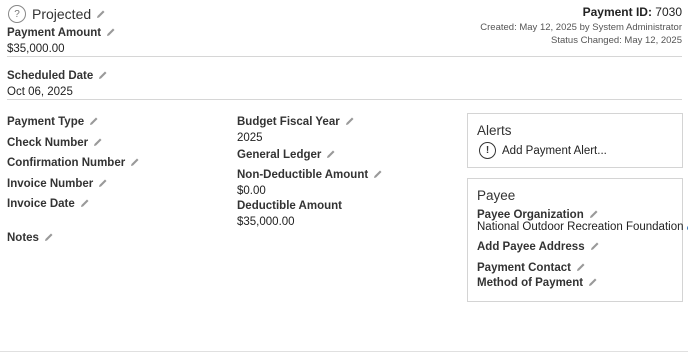 Image resolution: width=688 pixels, height=353 pixels. Describe the element at coordinates (331, 154) in the screenshot. I see `edit-general-ledger-pencil-icon` at that location.